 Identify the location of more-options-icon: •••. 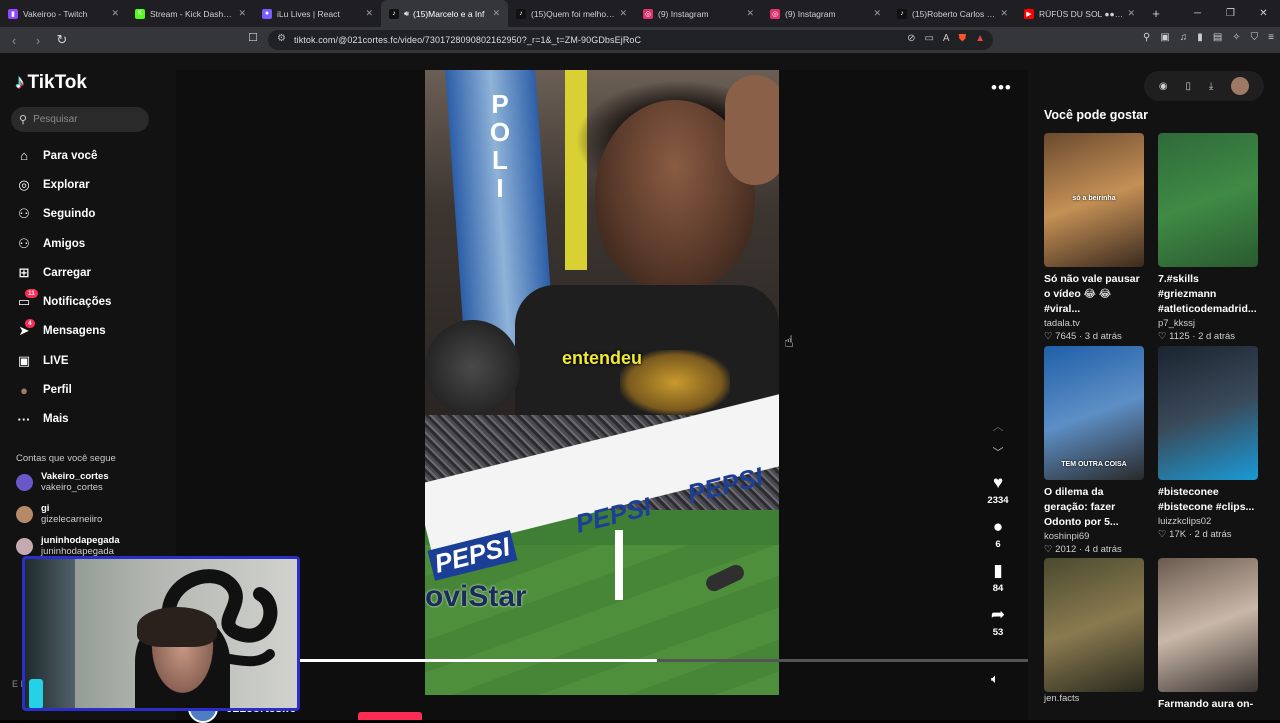
(1001, 88).